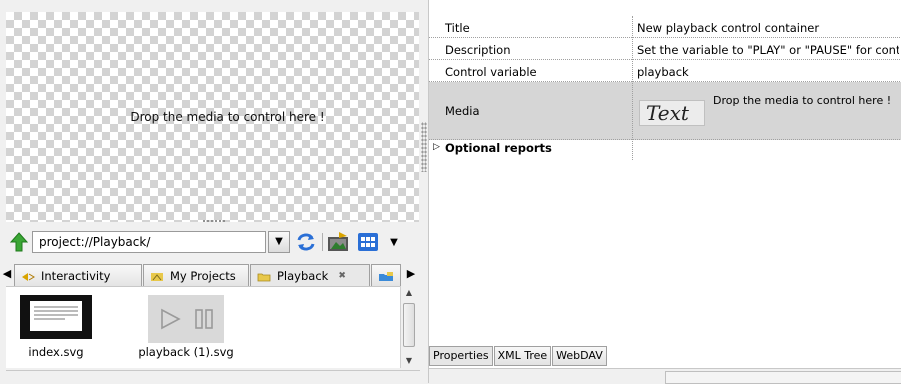 The height and width of the screenshot is (384, 901). I want to click on tab-webdav: WebDAV, so click(579, 356).